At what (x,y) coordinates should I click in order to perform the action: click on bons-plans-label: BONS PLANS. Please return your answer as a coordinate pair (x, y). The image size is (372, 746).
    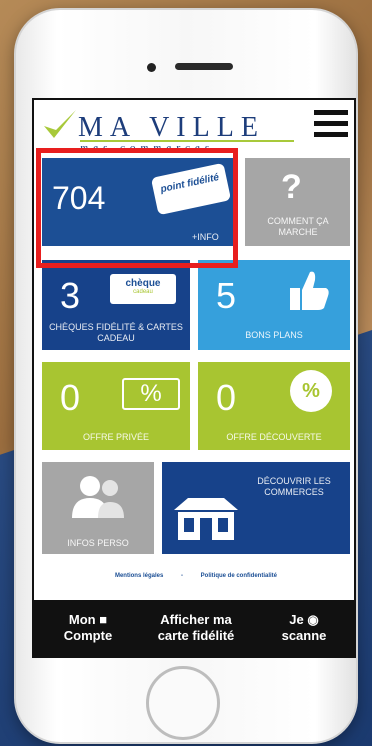
    Looking at the image, I should click on (274, 335).